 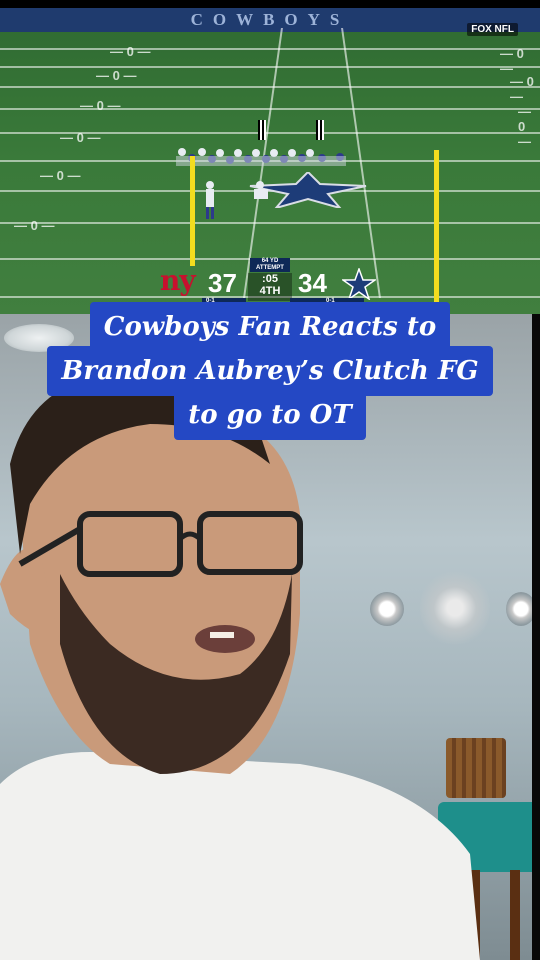 What do you see at coordinates (312, 283) in the screenshot?
I see `home-score: 34` at bounding box center [312, 283].